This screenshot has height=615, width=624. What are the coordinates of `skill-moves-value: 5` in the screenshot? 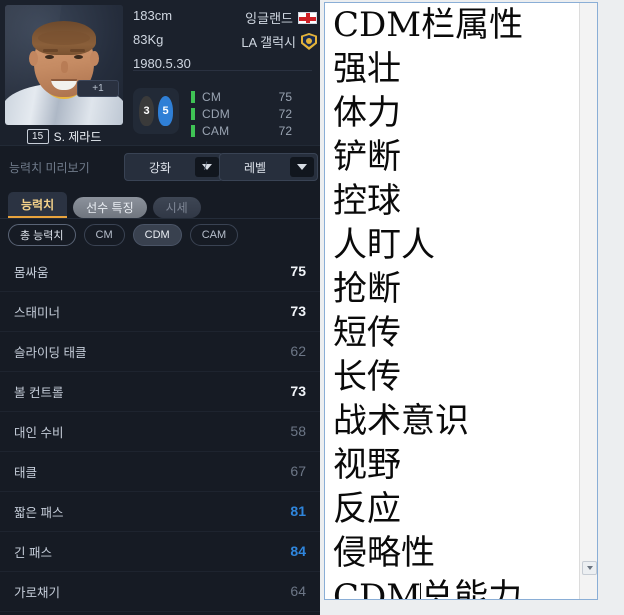 It's located at (165, 111).